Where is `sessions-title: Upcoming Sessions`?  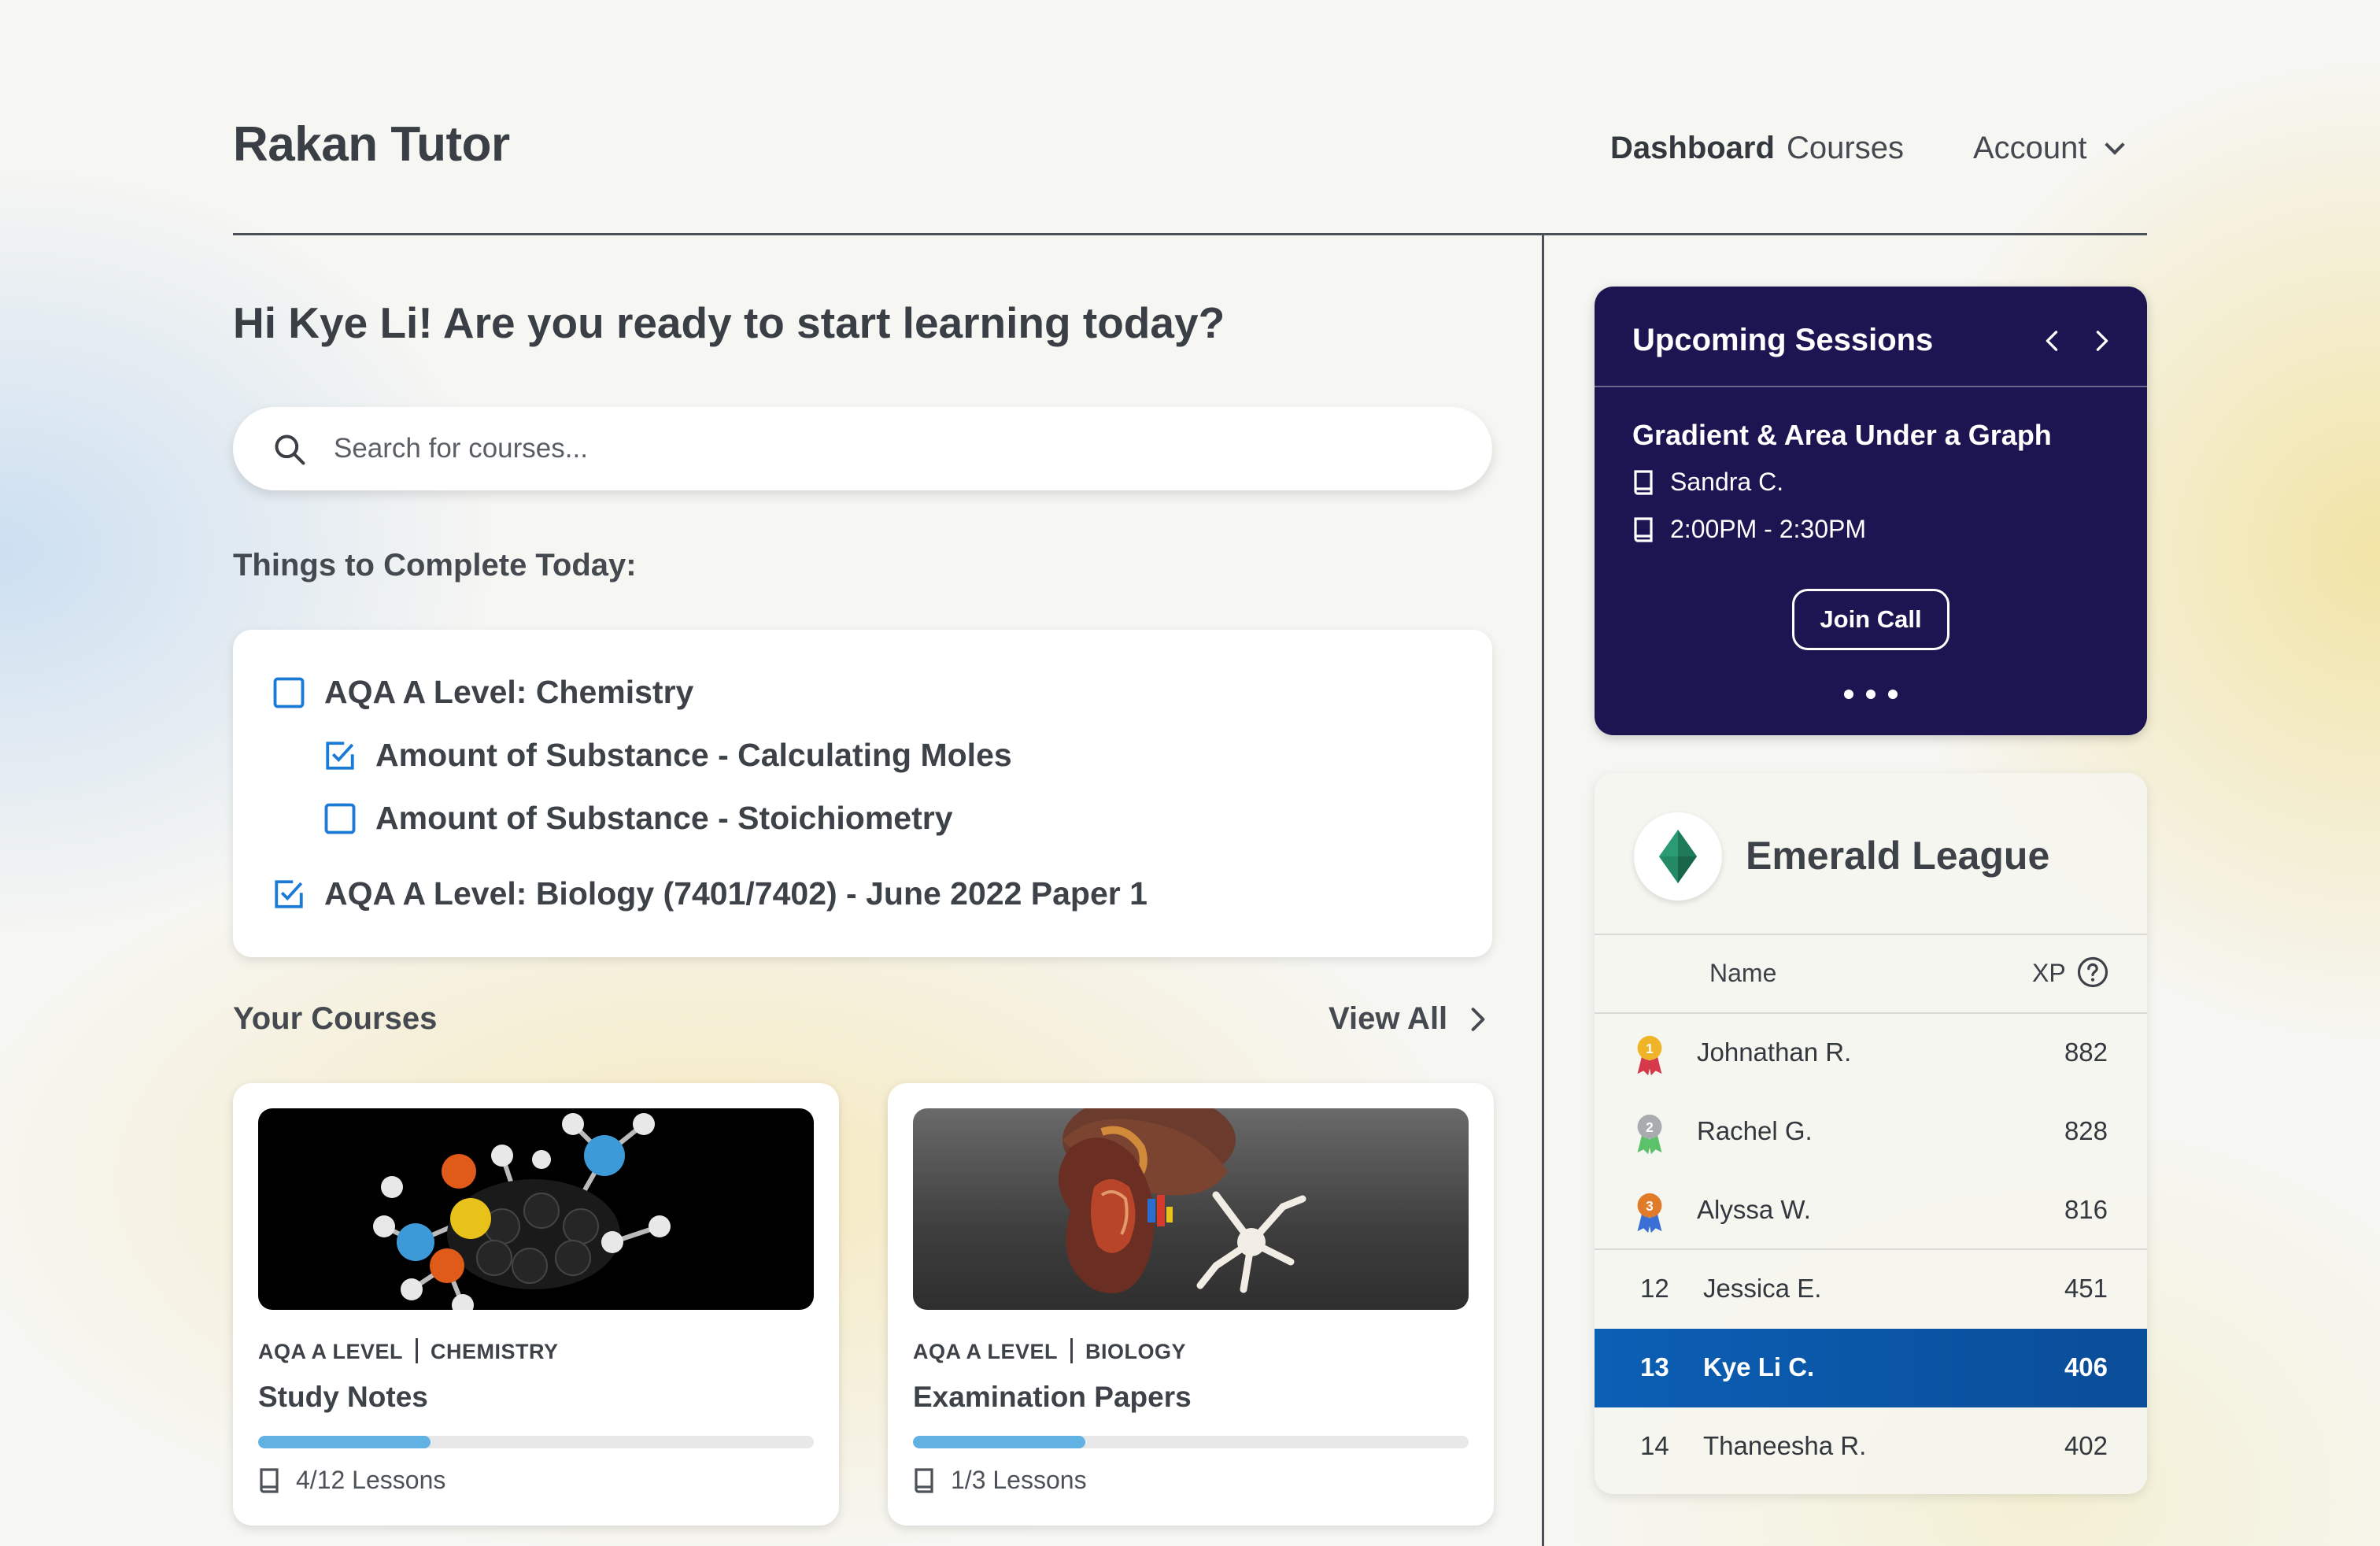 sessions-title: Upcoming Sessions is located at coordinates (1783, 340).